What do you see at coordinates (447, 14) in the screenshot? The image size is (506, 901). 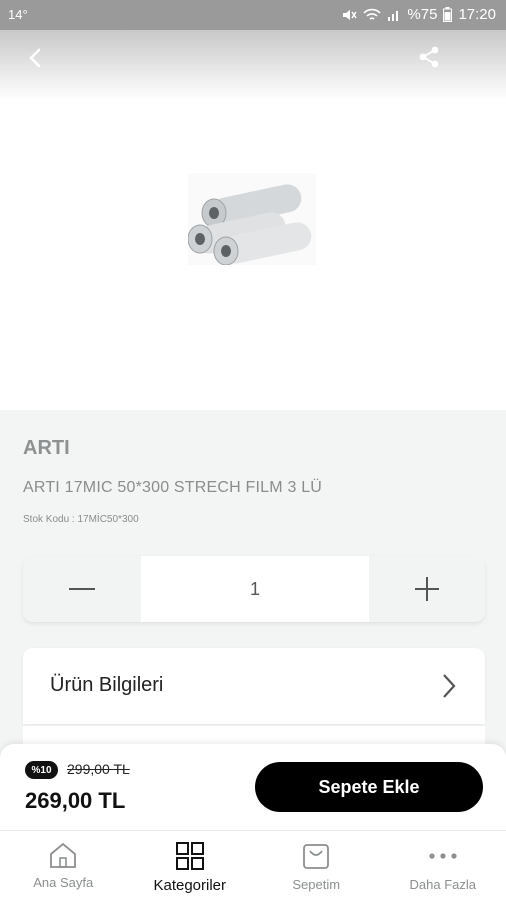 I see `battery-icon` at bounding box center [447, 14].